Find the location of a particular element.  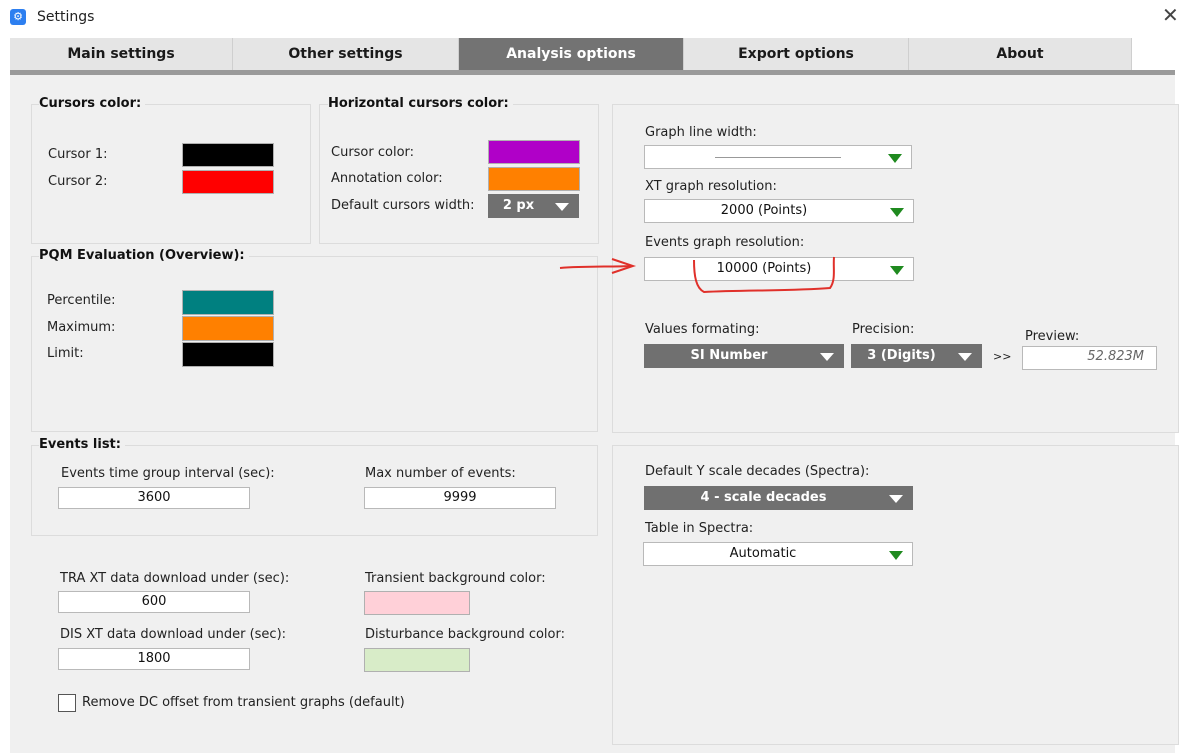

title-bar: ⚙ Settings ✕ is located at coordinates (593, 18).